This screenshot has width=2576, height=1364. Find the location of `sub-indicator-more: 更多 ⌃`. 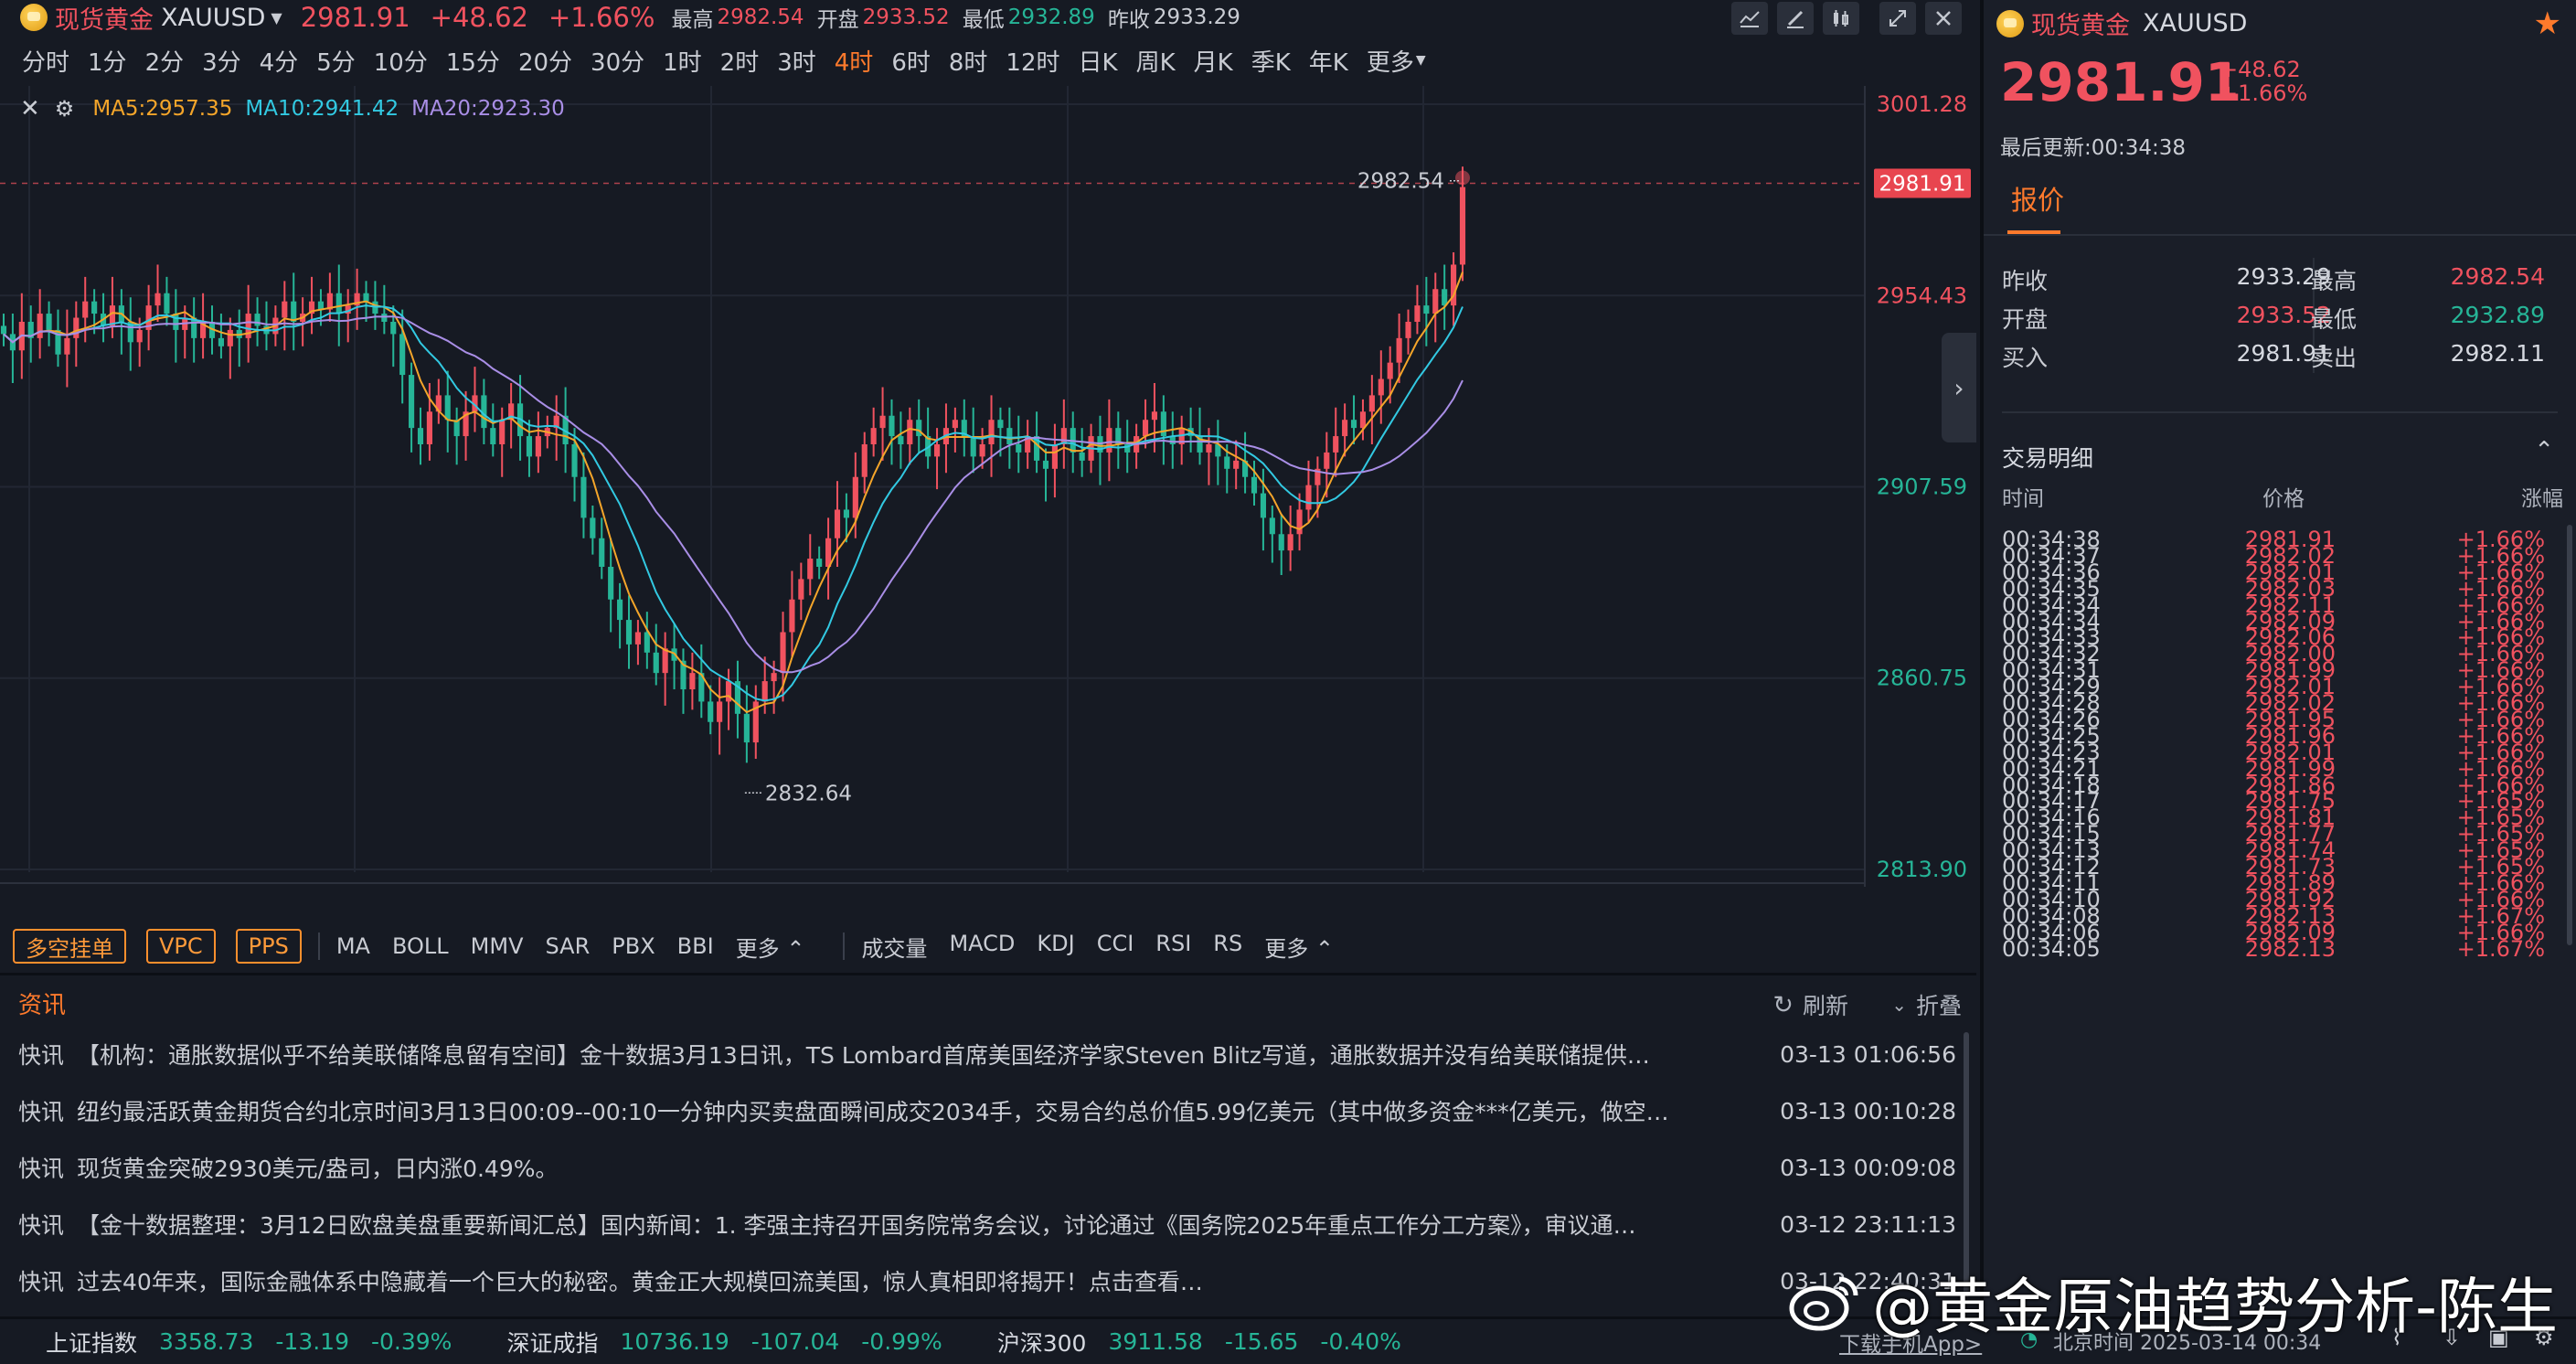

sub-indicator-more: 更多 ⌃ is located at coordinates (1299, 947).